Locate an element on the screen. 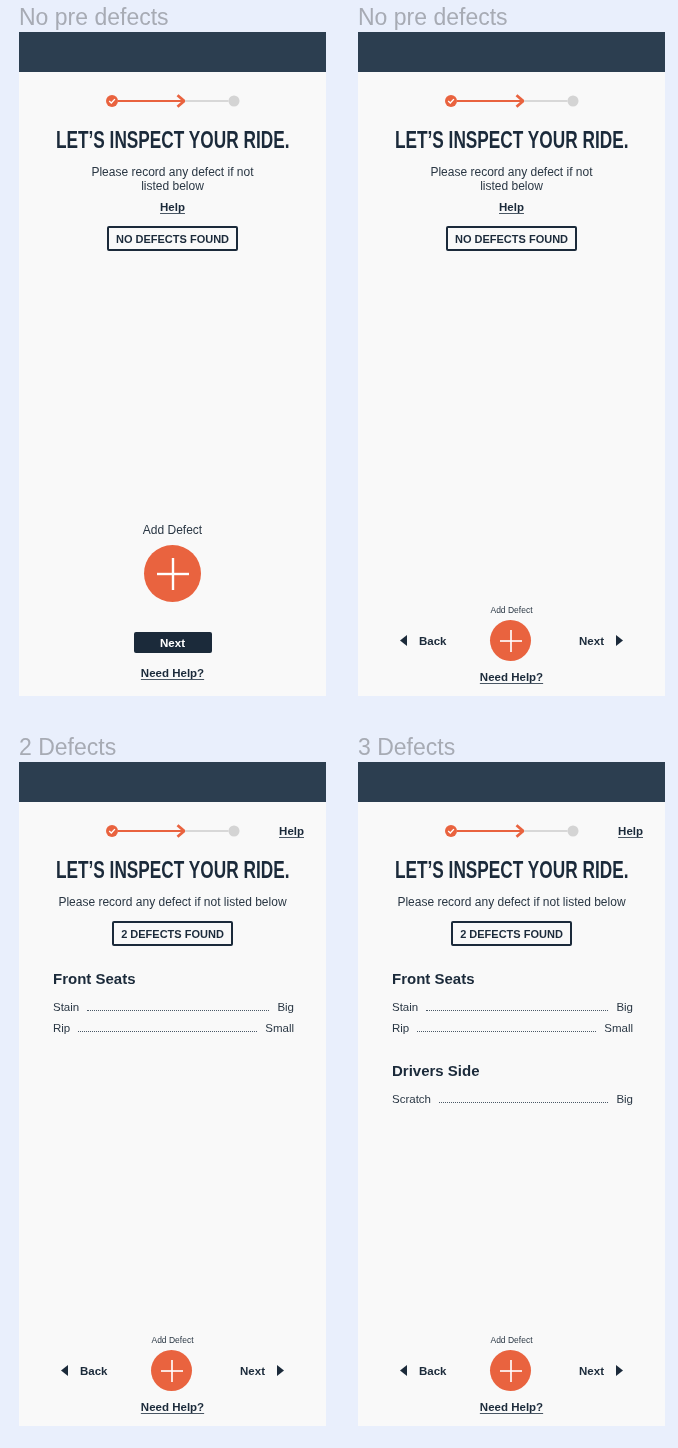 This screenshot has height=1448, width=678. defect-group-heading: Drivers Side is located at coordinates (436, 1071).